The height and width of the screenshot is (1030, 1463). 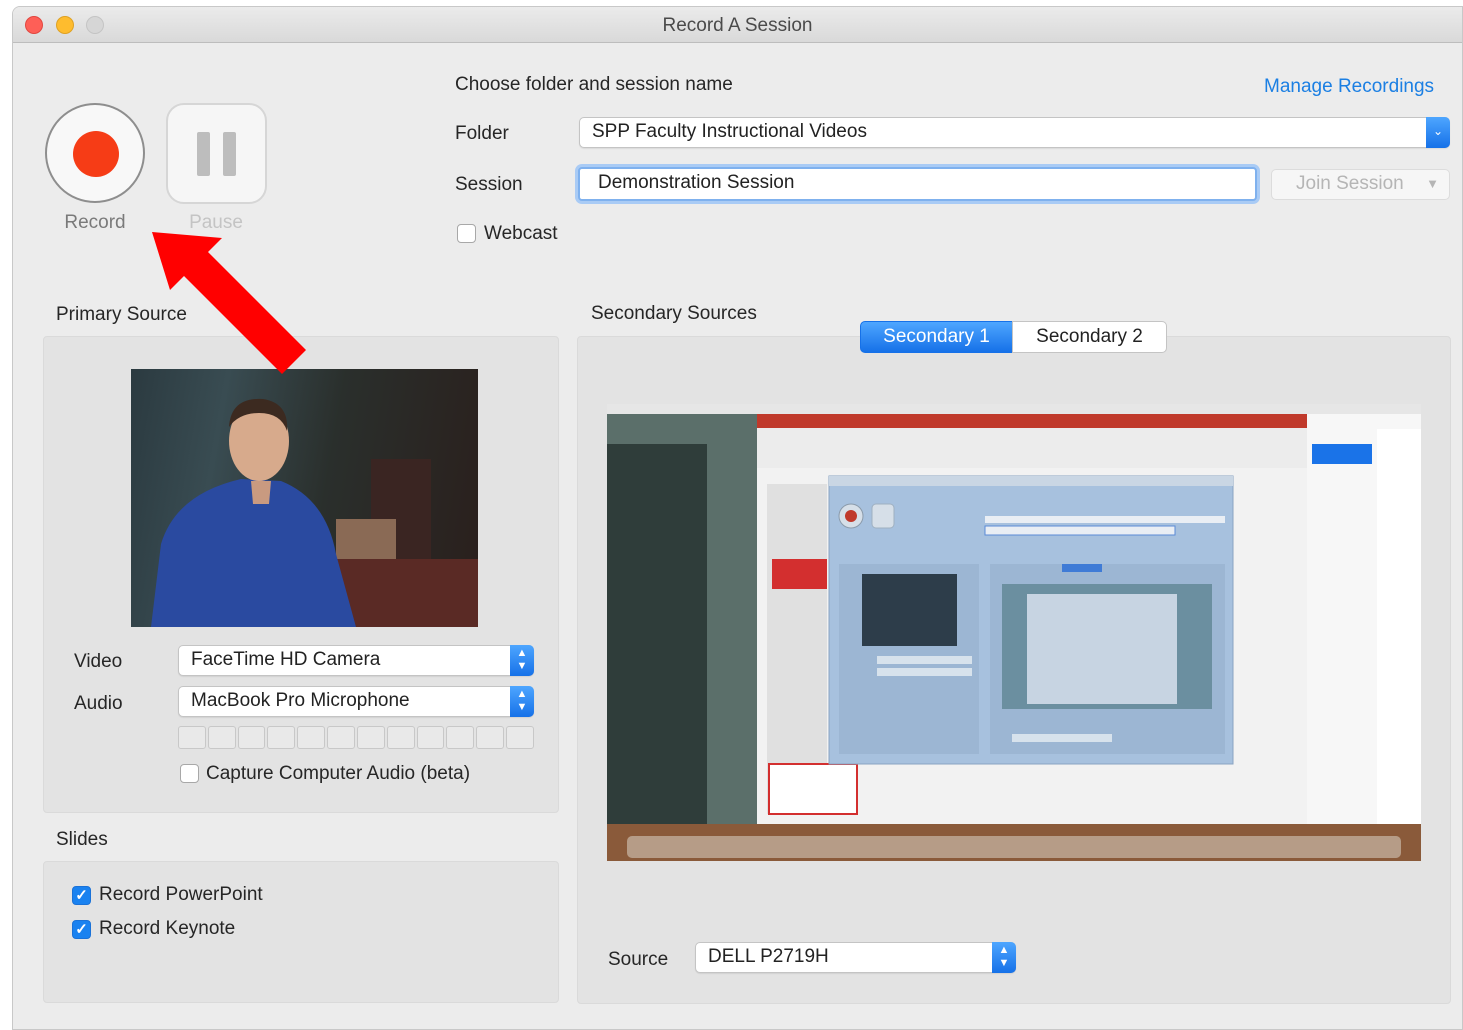 I want to click on camera-preview, so click(x=304, y=498).